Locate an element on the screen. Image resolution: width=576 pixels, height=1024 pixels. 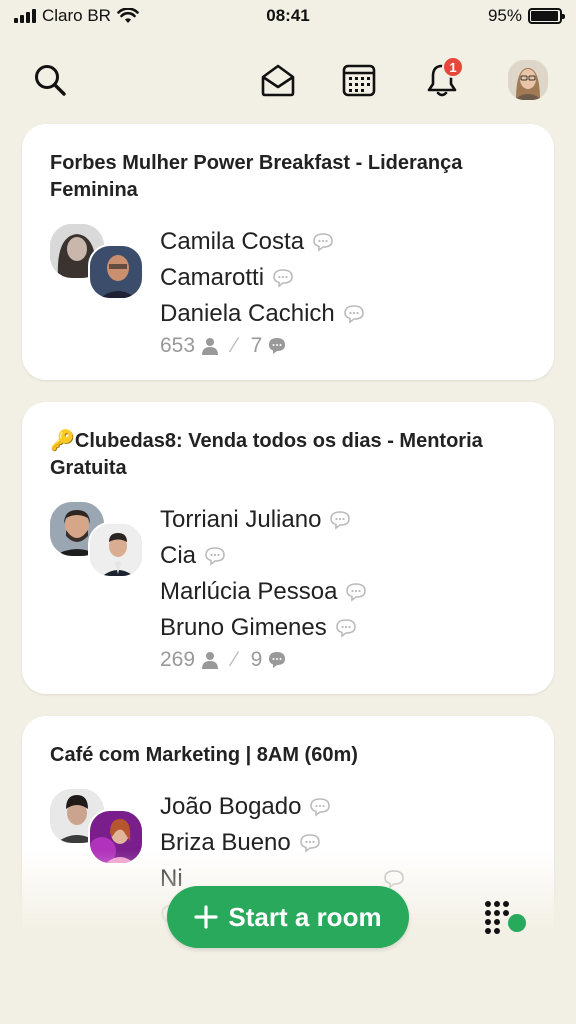
notification-badge: 1 is located at coordinates (453, 67).